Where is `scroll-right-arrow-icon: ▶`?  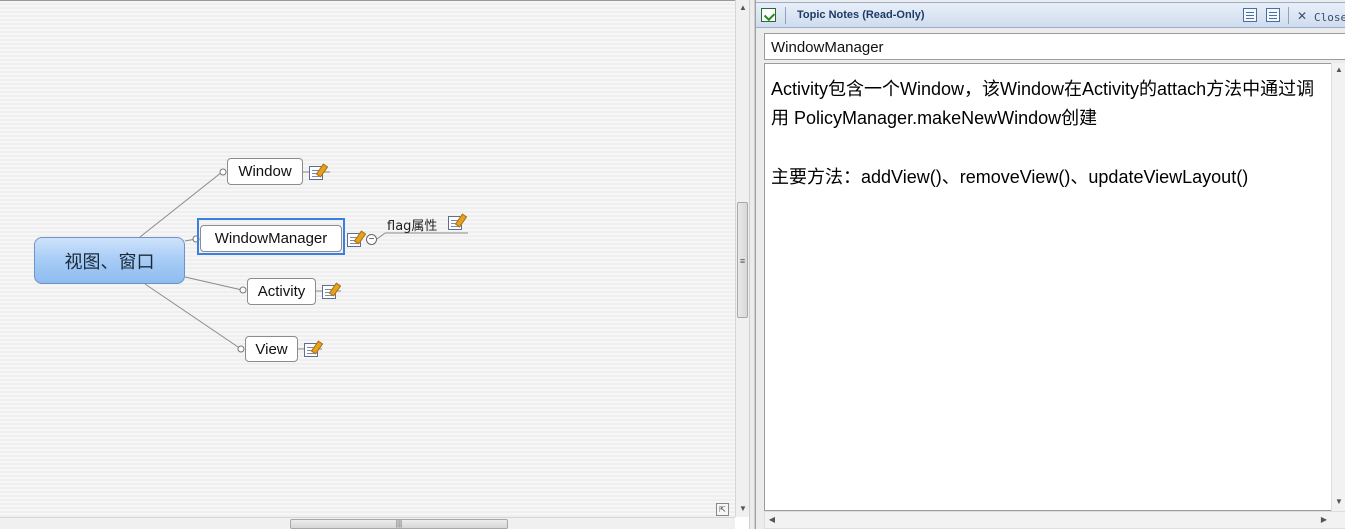
scroll-right-arrow-icon: ▶ is located at coordinates (1324, 520).